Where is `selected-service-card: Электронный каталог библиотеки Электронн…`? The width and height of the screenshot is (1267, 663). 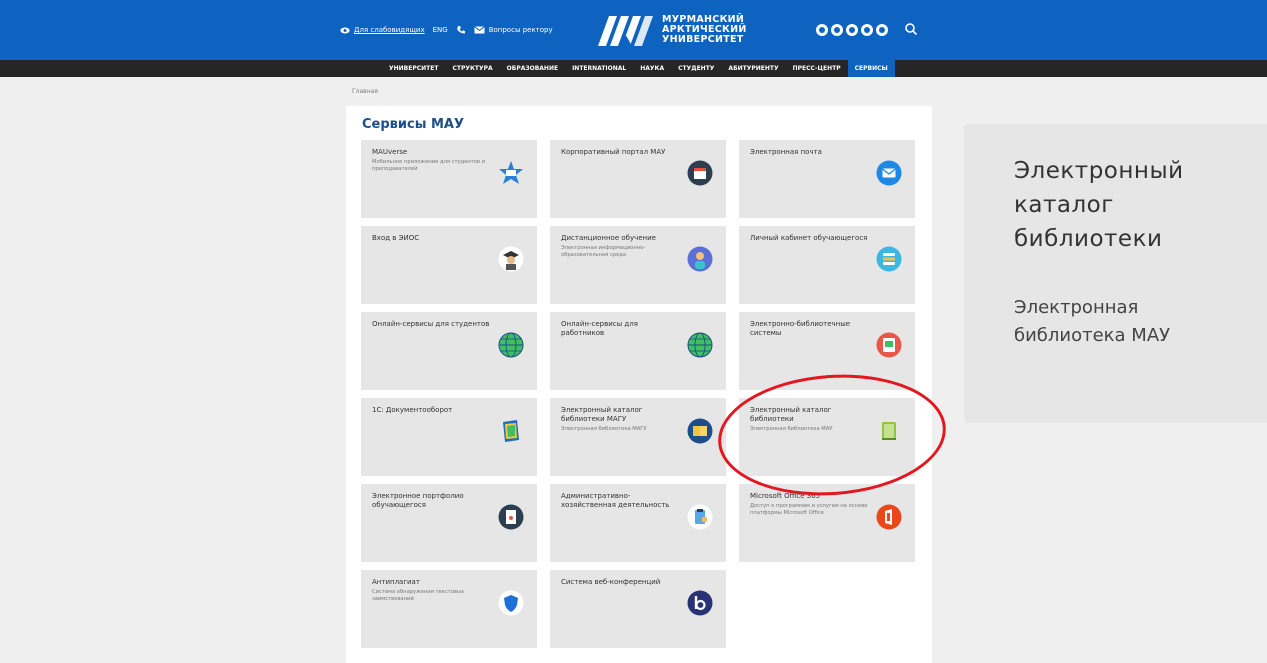
selected-service-card: Электронный каталог библиотеки Электронн… is located at coordinates (1115, 273).